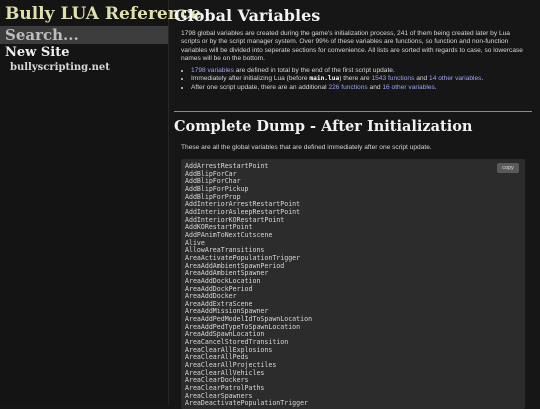 The width and height of the screenshot is (540, 409). I want to click on page-title: Global Variables, so click(247, 15).